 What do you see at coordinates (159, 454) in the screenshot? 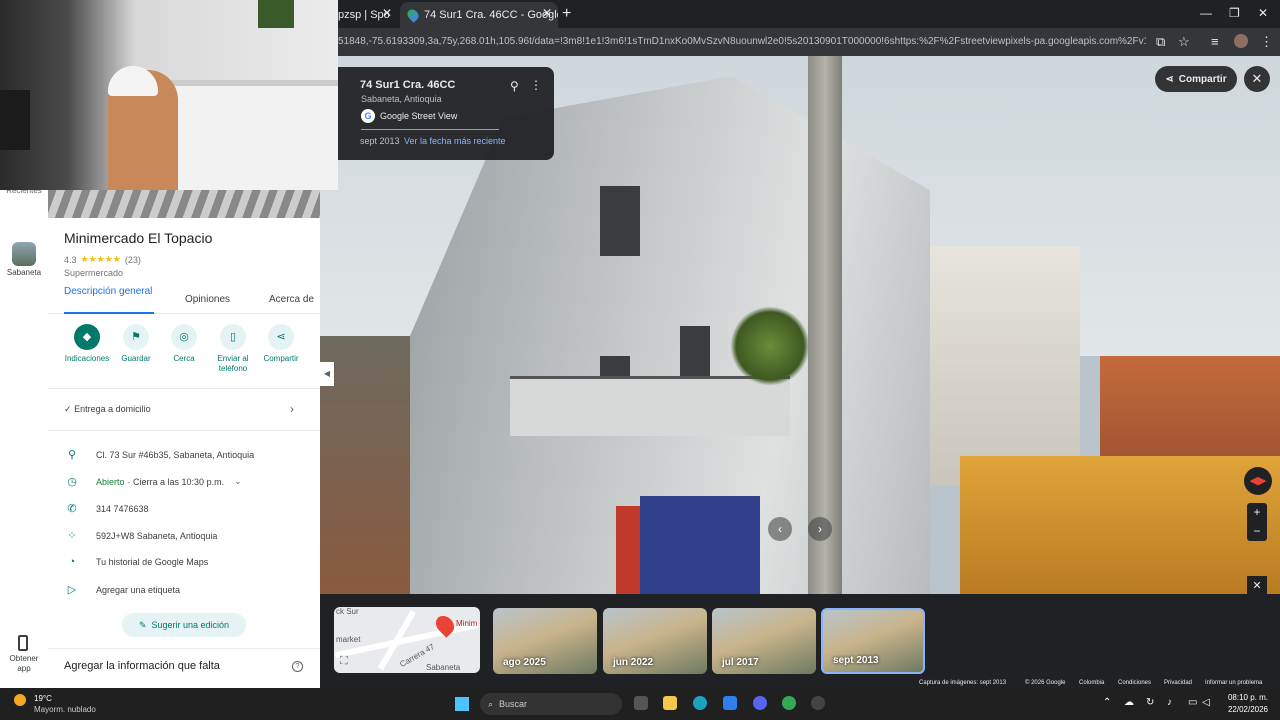
I see `address-row: ⚲ Cl. 73 Sur #46b35, Sabaneta, Antioquia` at bounding box center [159, 454].